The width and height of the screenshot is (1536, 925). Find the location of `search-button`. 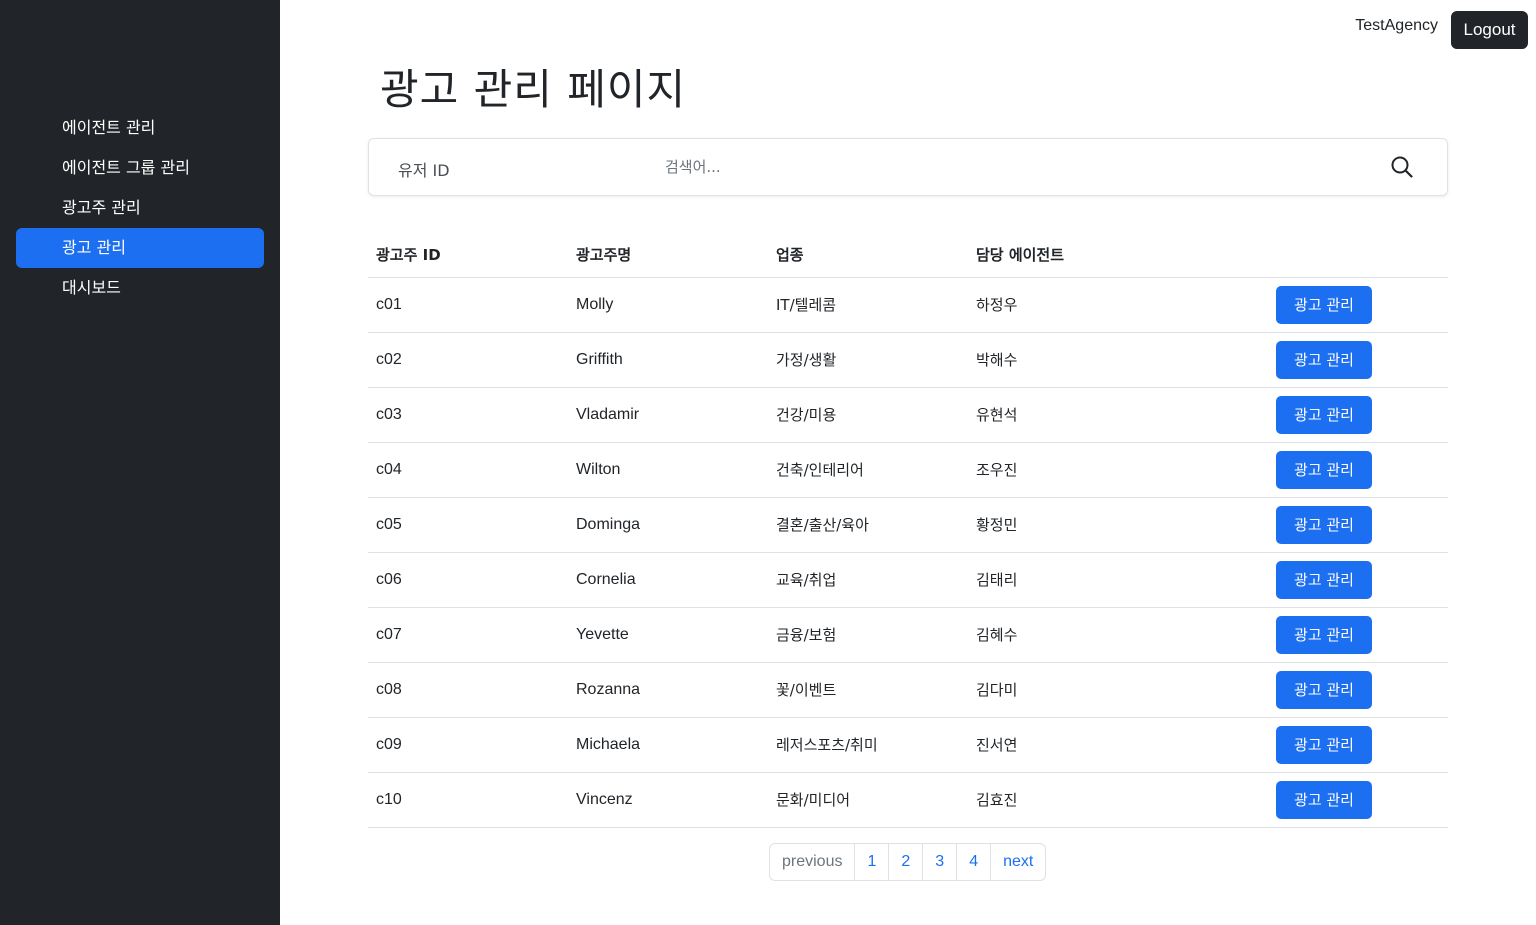

search-button is located at coordinates (1402, 168).